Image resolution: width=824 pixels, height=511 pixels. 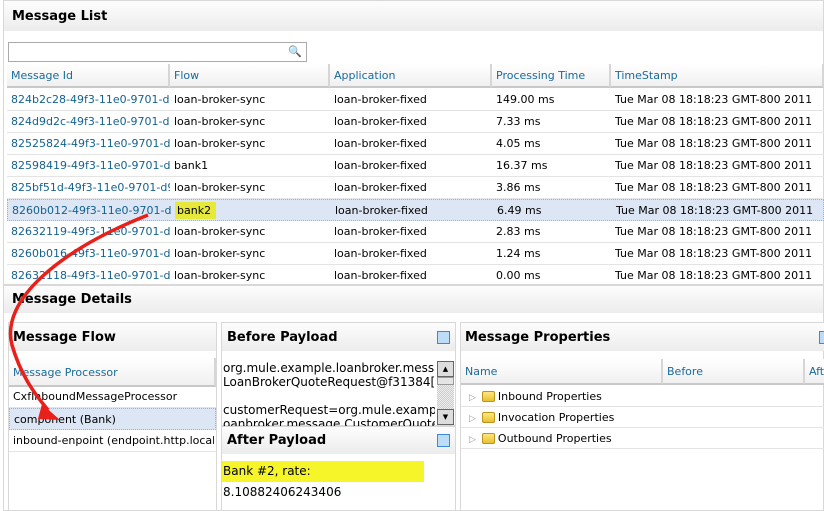 I want to click on arrow-line, so click(x=78, y=312).